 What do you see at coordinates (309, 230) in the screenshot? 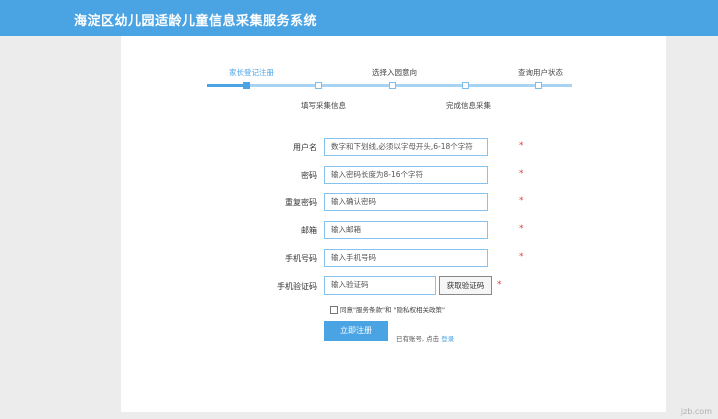
I see `email-label: 邮箱` at bounding box center [309, 230].